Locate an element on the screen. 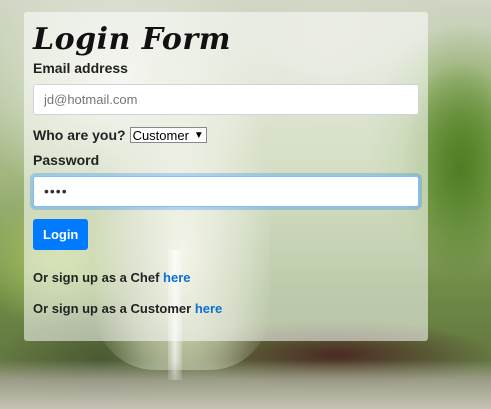 This screenshot has height=409, width=491. role-select-value: Customer is located at coordinates (160, 135).